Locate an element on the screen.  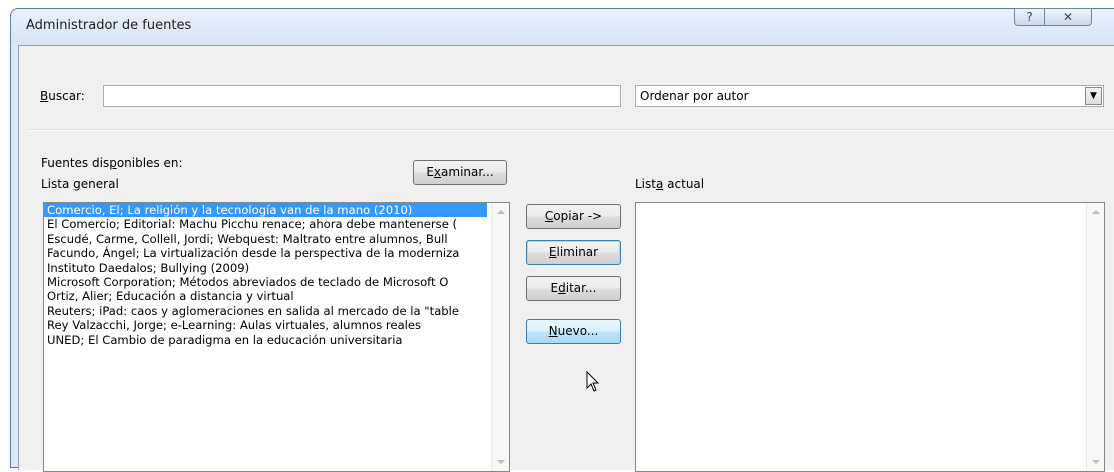
dropdown-arrow-icon: ▼ is located at coordinates (1093, 96).